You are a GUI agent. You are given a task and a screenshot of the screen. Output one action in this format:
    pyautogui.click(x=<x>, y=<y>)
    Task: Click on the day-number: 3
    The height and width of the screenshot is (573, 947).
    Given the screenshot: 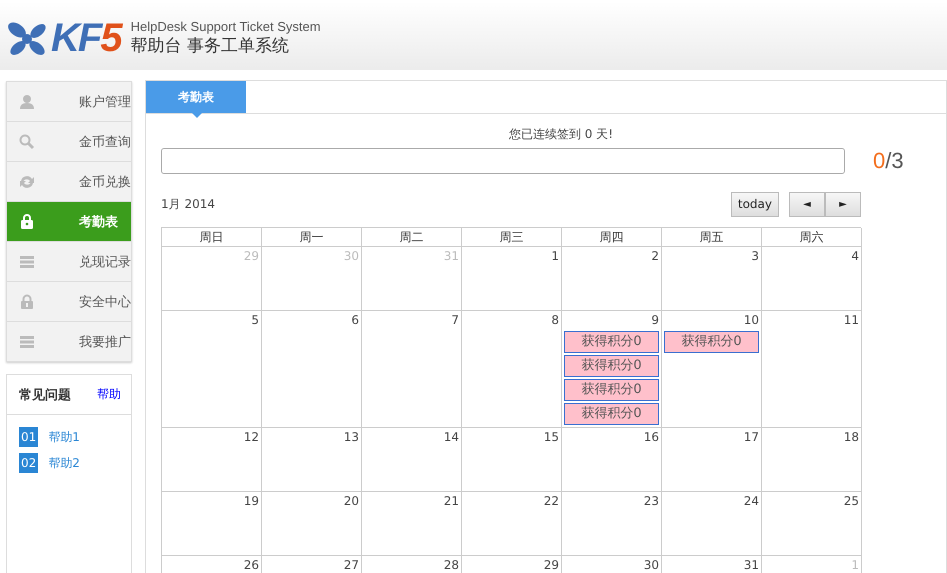 What is the action you would take?
    pyautogui.click(x=755, y=256)
    